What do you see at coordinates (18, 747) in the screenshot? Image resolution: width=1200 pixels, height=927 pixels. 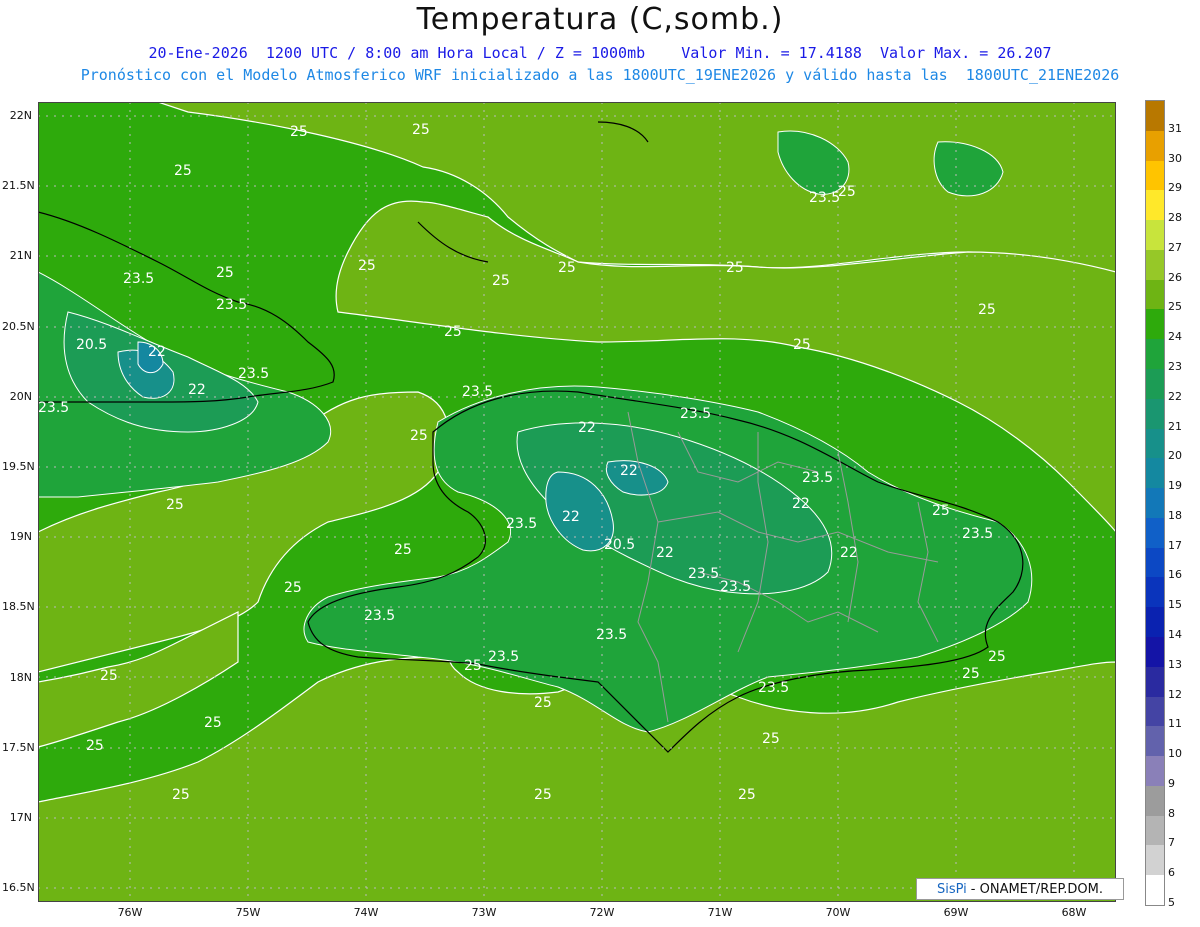 I see `latitude-label: 17.5N` at bounding box center [18, 747].